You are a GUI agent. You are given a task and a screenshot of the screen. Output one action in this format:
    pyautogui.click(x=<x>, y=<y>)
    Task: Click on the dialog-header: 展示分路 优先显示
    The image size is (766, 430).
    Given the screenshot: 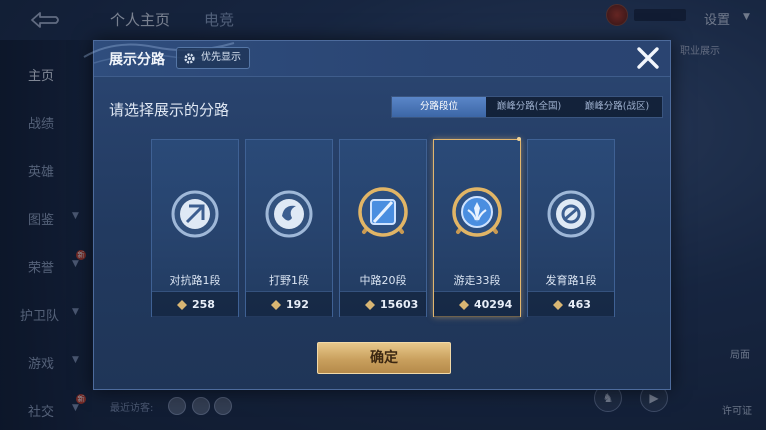 What is the action you would take?
    pyautogui.click(x=376, y=59)
    